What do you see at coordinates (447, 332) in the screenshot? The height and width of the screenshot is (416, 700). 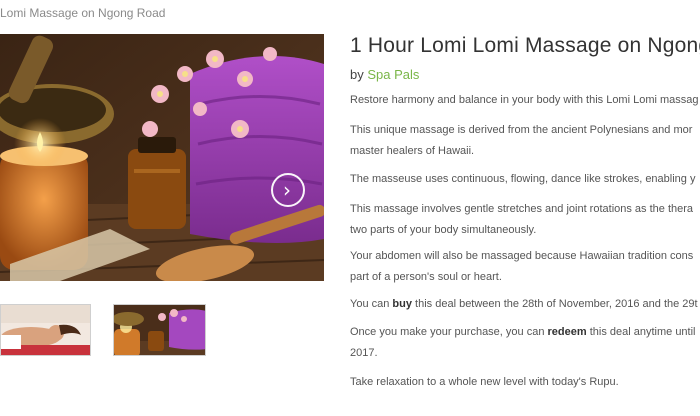 I see `description-text: Once you make your purchase, you can` at bounding box center [447, 332].